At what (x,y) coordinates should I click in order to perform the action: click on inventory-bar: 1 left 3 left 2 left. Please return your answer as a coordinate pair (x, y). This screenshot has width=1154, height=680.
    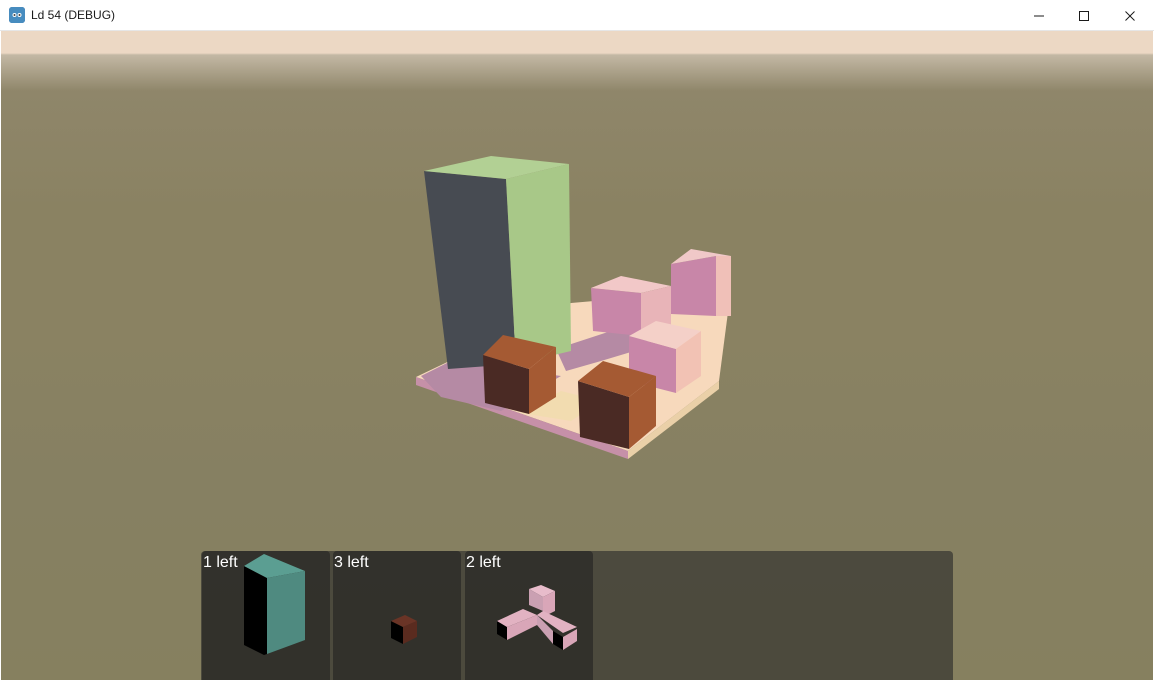
    Looking at the image, I should click on (577, 615).